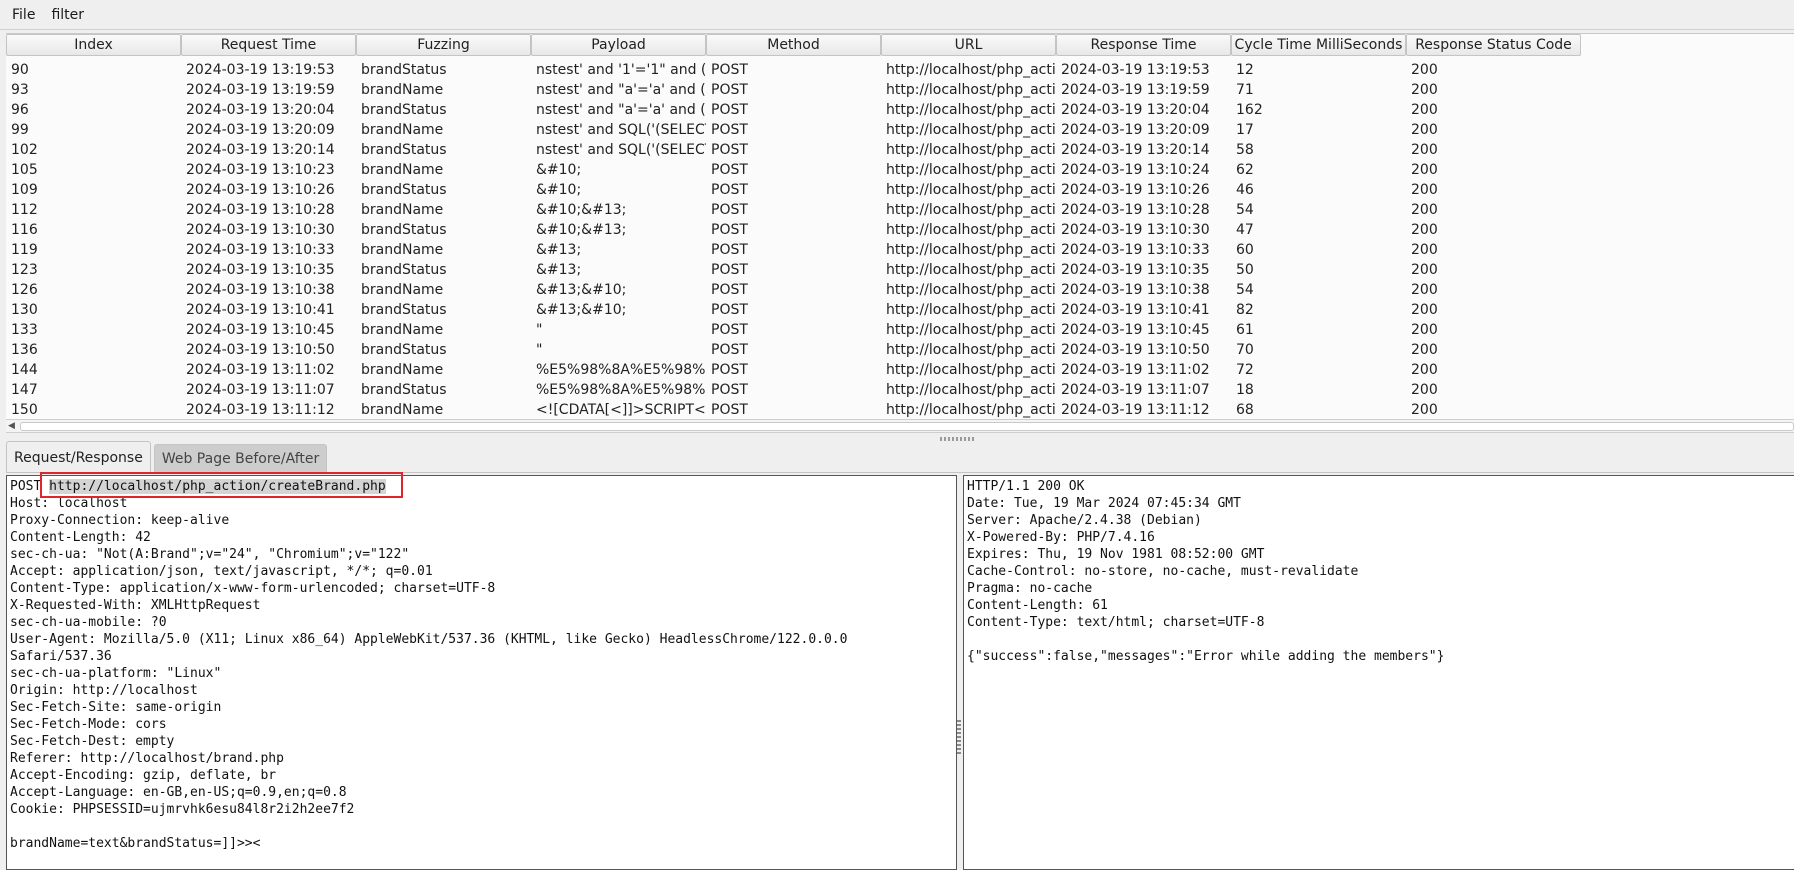 The height and width of the screenshot is (870, 1794). I want to click on pane-splitter-handle, so click(957, 439).